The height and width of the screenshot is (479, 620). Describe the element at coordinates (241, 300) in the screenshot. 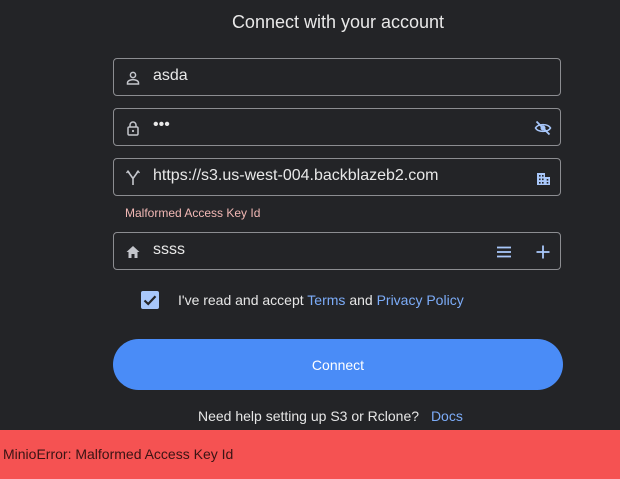

I see `consent-prefix: I've read and accept` at that location.